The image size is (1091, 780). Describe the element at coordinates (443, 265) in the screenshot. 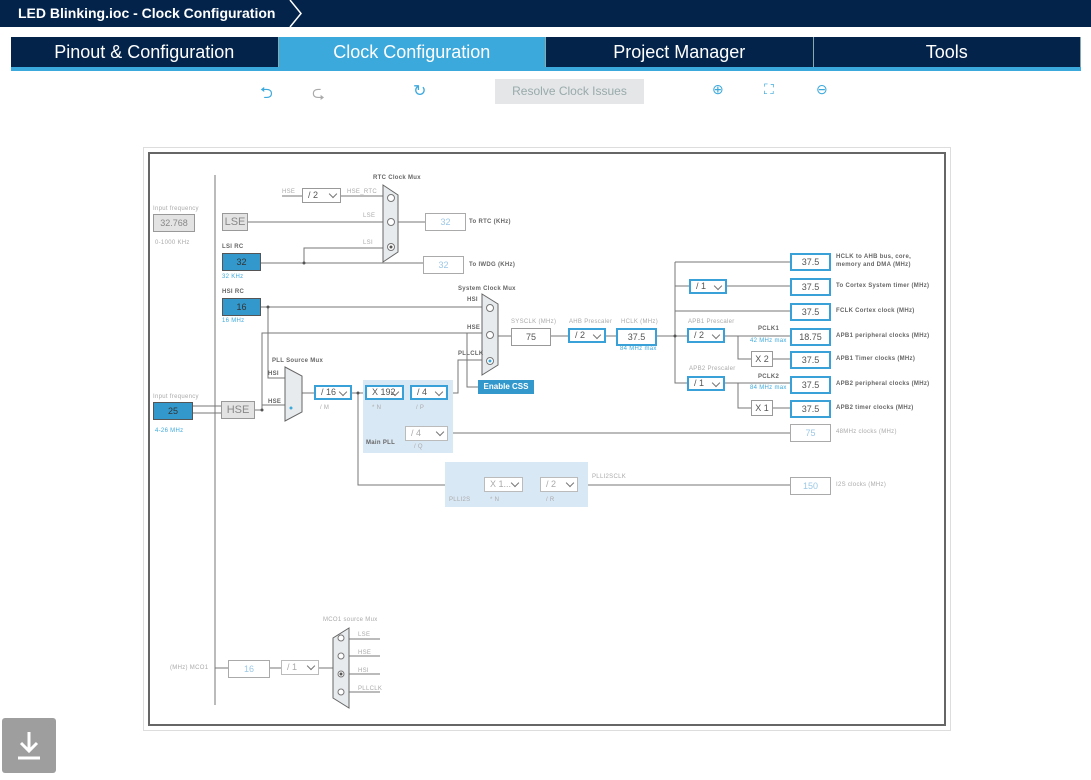

I see `iwdg-output-value: 32` at that location.